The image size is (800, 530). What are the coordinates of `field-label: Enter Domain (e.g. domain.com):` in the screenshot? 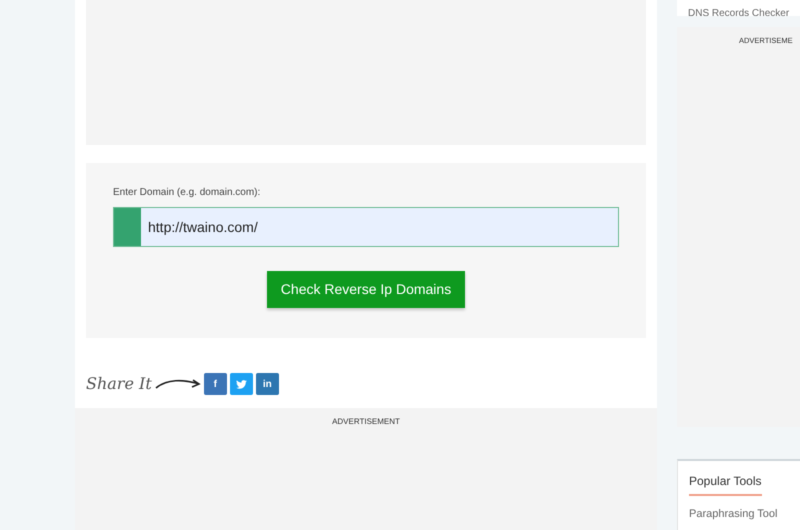 It's located at (187, 193).